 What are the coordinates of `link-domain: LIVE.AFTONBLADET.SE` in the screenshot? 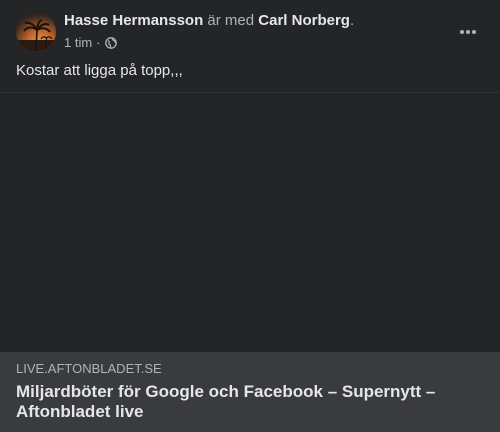 It's located at (89, 368).